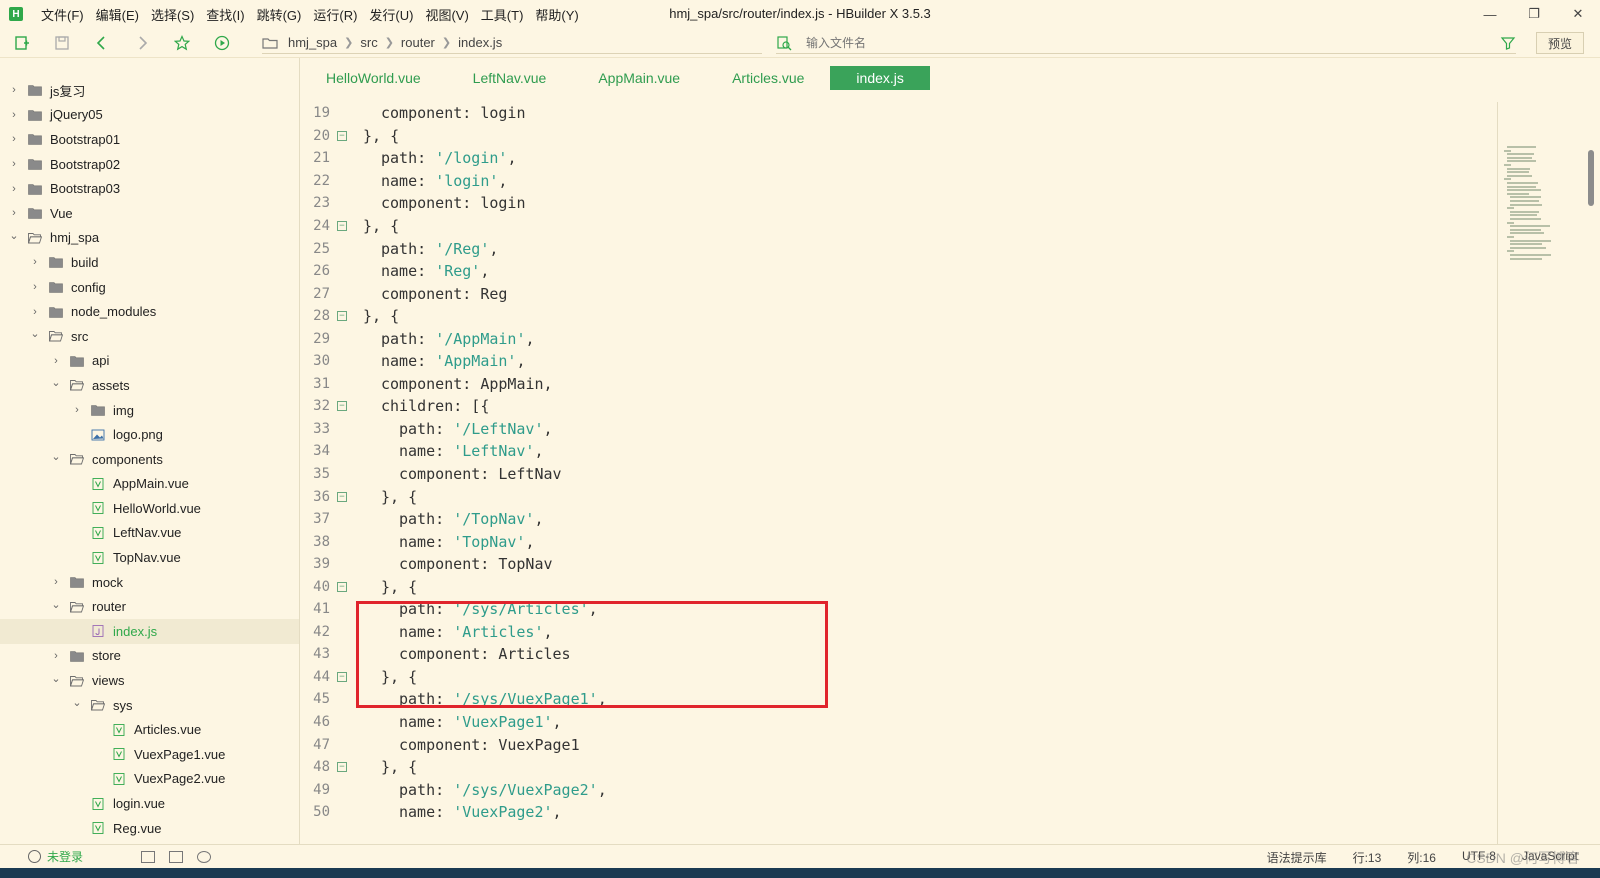 This screenshot has height=878, width=1600. What do you see at coordinates (897, 654) in the screenshot?
I see `code-line: 43− component: Articles` at bounding box center [897, 654].